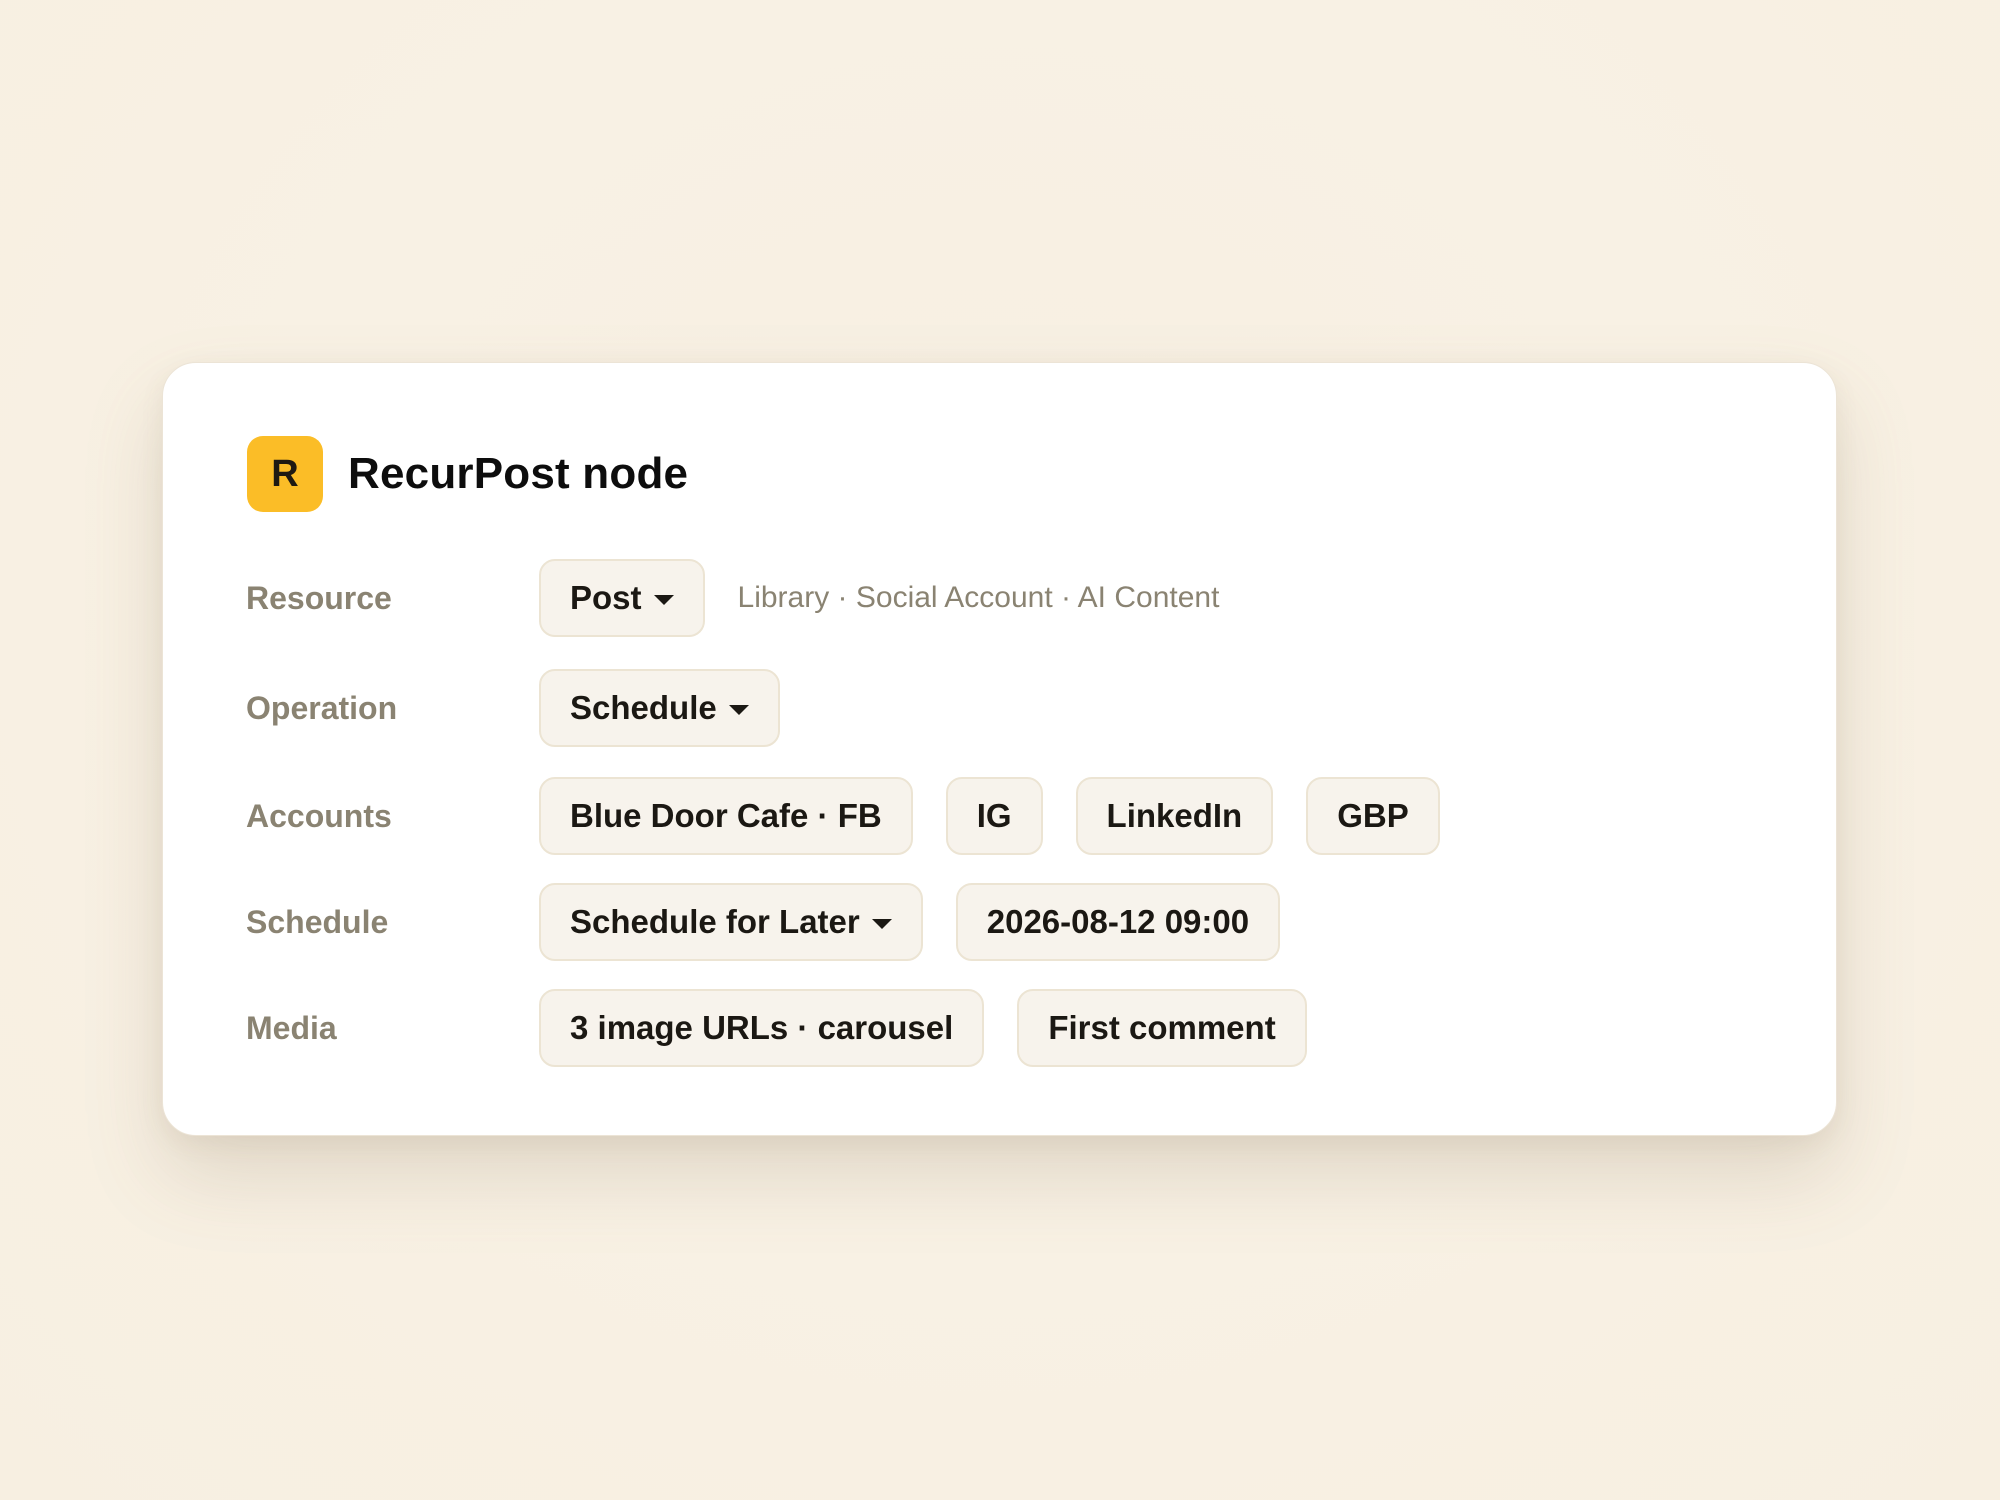  I want to click on accounts-label: Accounts, so click(319, 815).